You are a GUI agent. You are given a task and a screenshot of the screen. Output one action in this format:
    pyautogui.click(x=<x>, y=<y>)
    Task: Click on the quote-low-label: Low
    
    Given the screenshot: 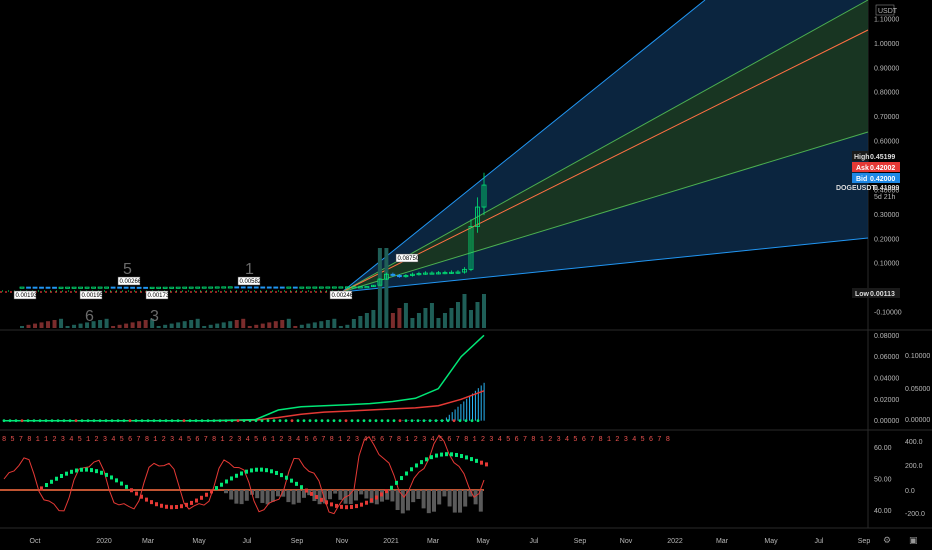 What is the action you would take?
    pyautogui.click(x=862, y=294)
    